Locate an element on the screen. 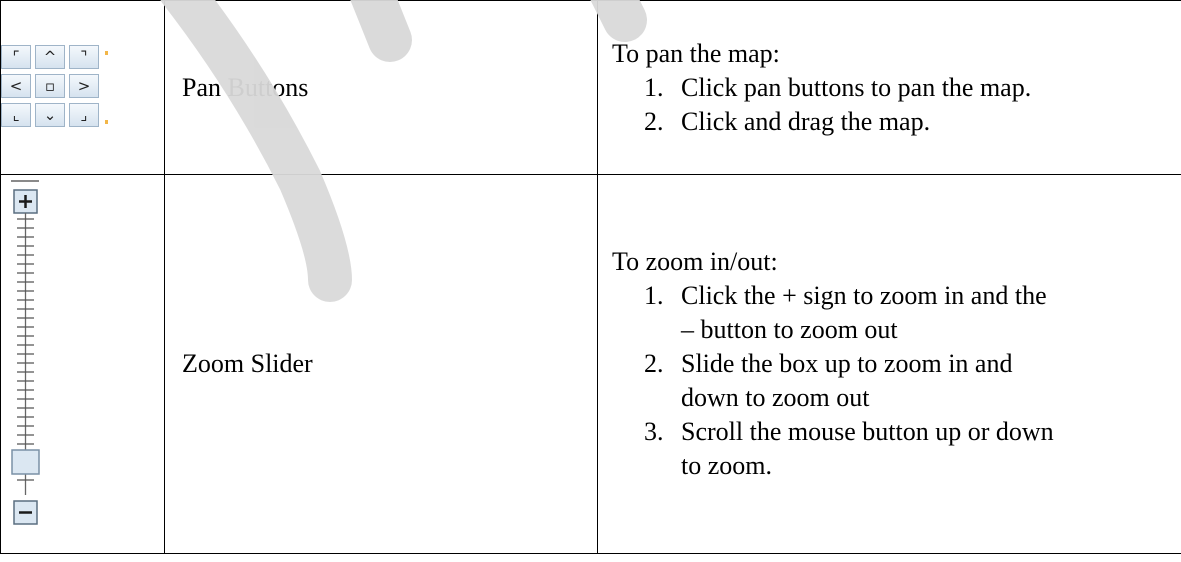  pan-east-button: > is located at coordinates (84, 86).